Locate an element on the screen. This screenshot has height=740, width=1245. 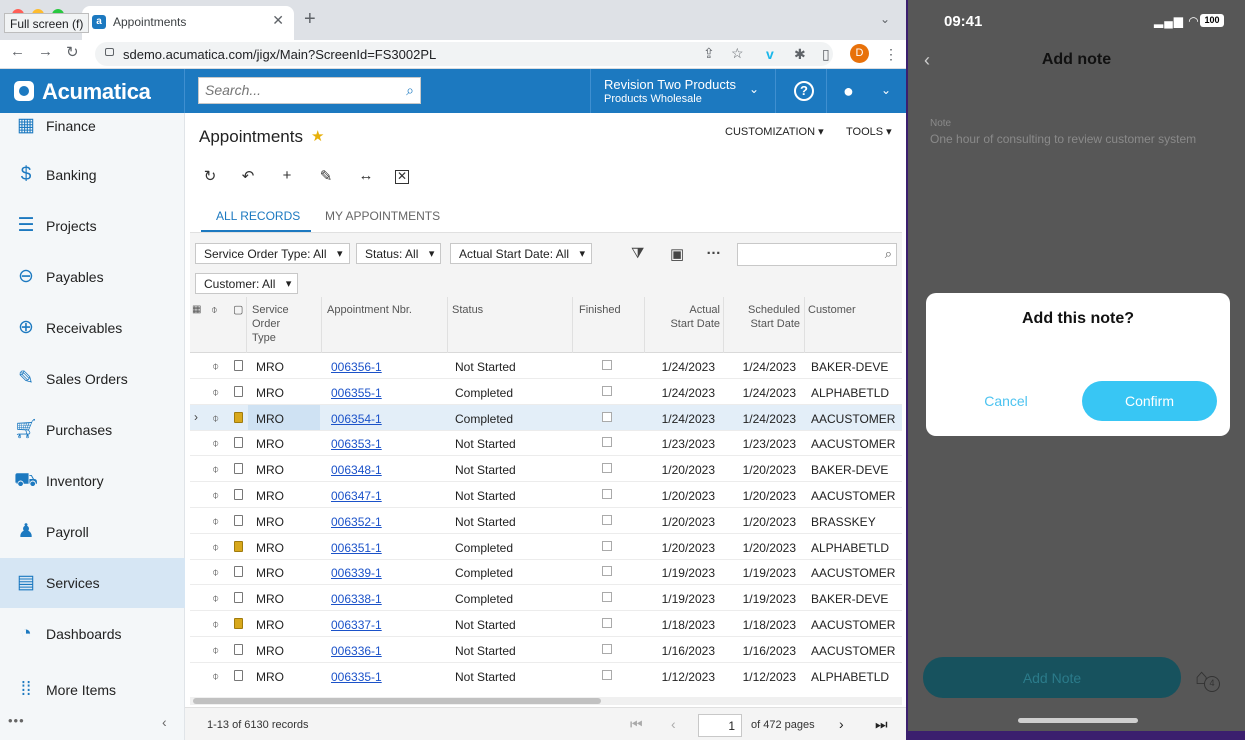
tools-menu: TOOLS ▾ is located at coordinates (869, 131).